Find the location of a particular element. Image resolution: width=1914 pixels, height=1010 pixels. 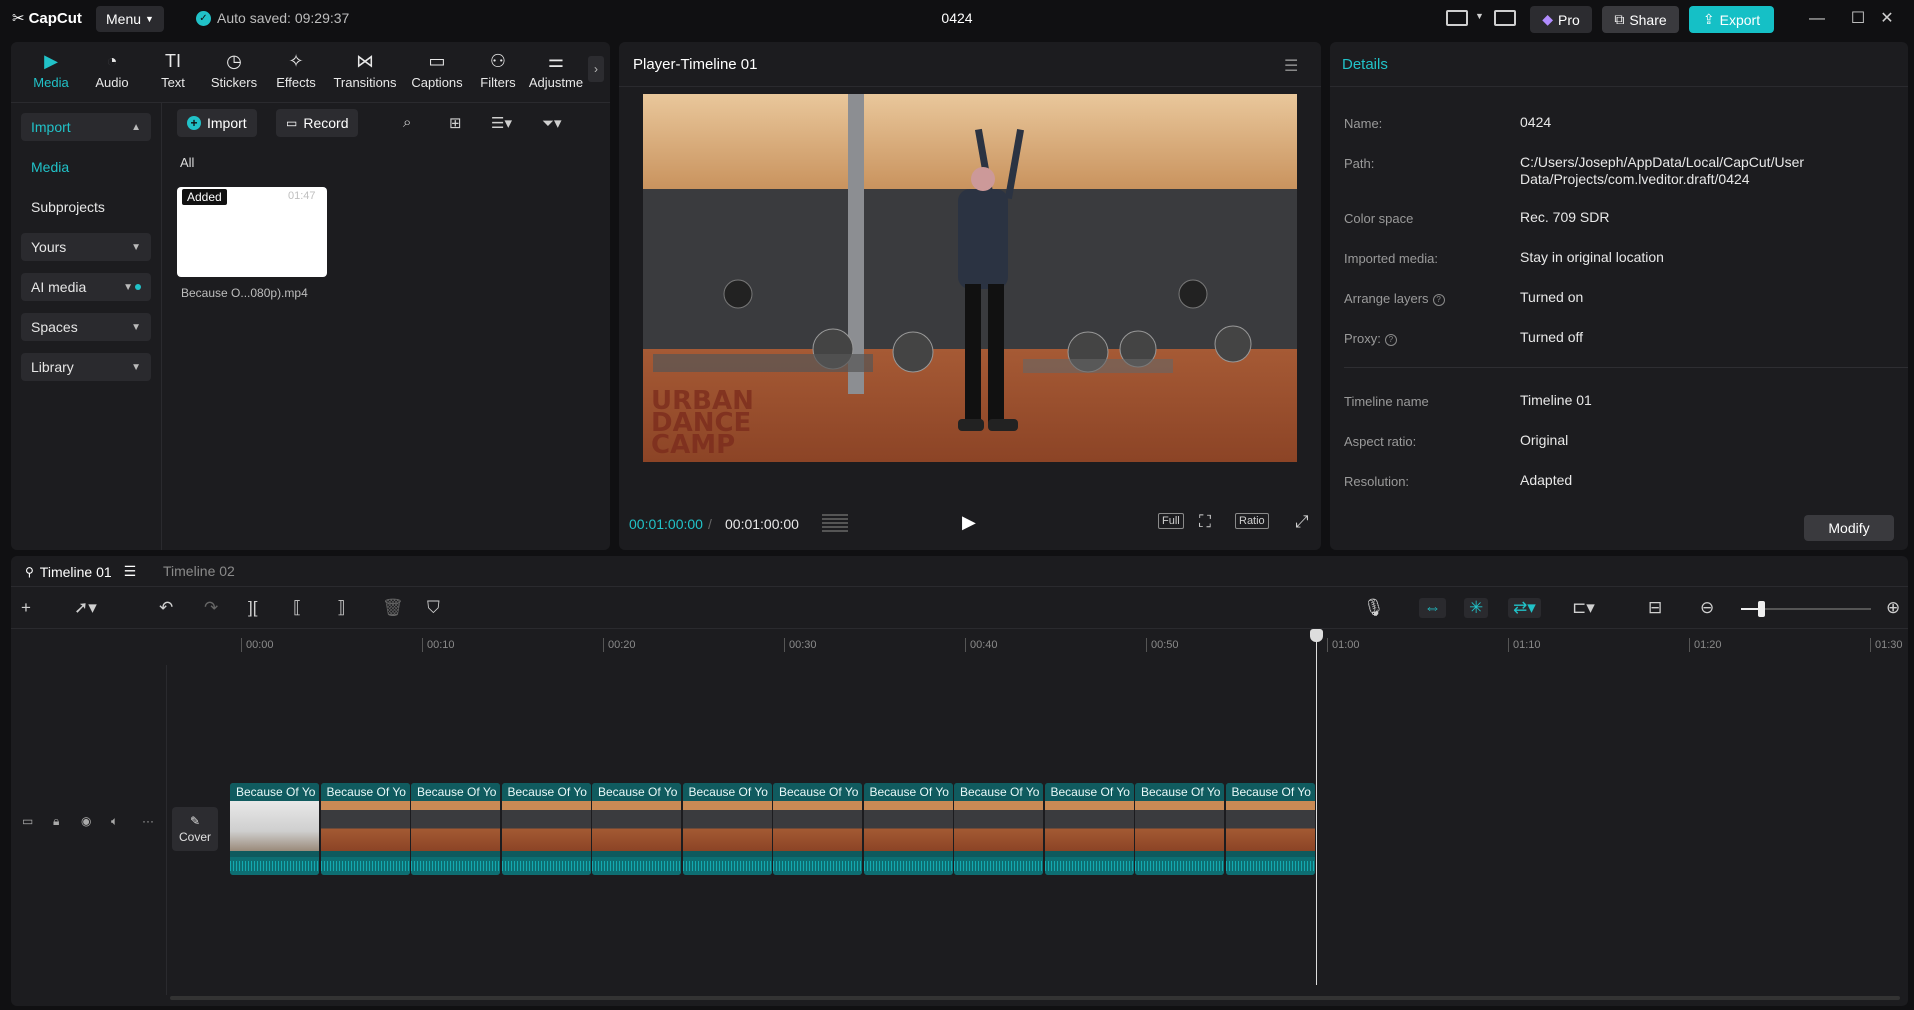

tab-audio: ◔ Audio is located at coordinates (112, 73).